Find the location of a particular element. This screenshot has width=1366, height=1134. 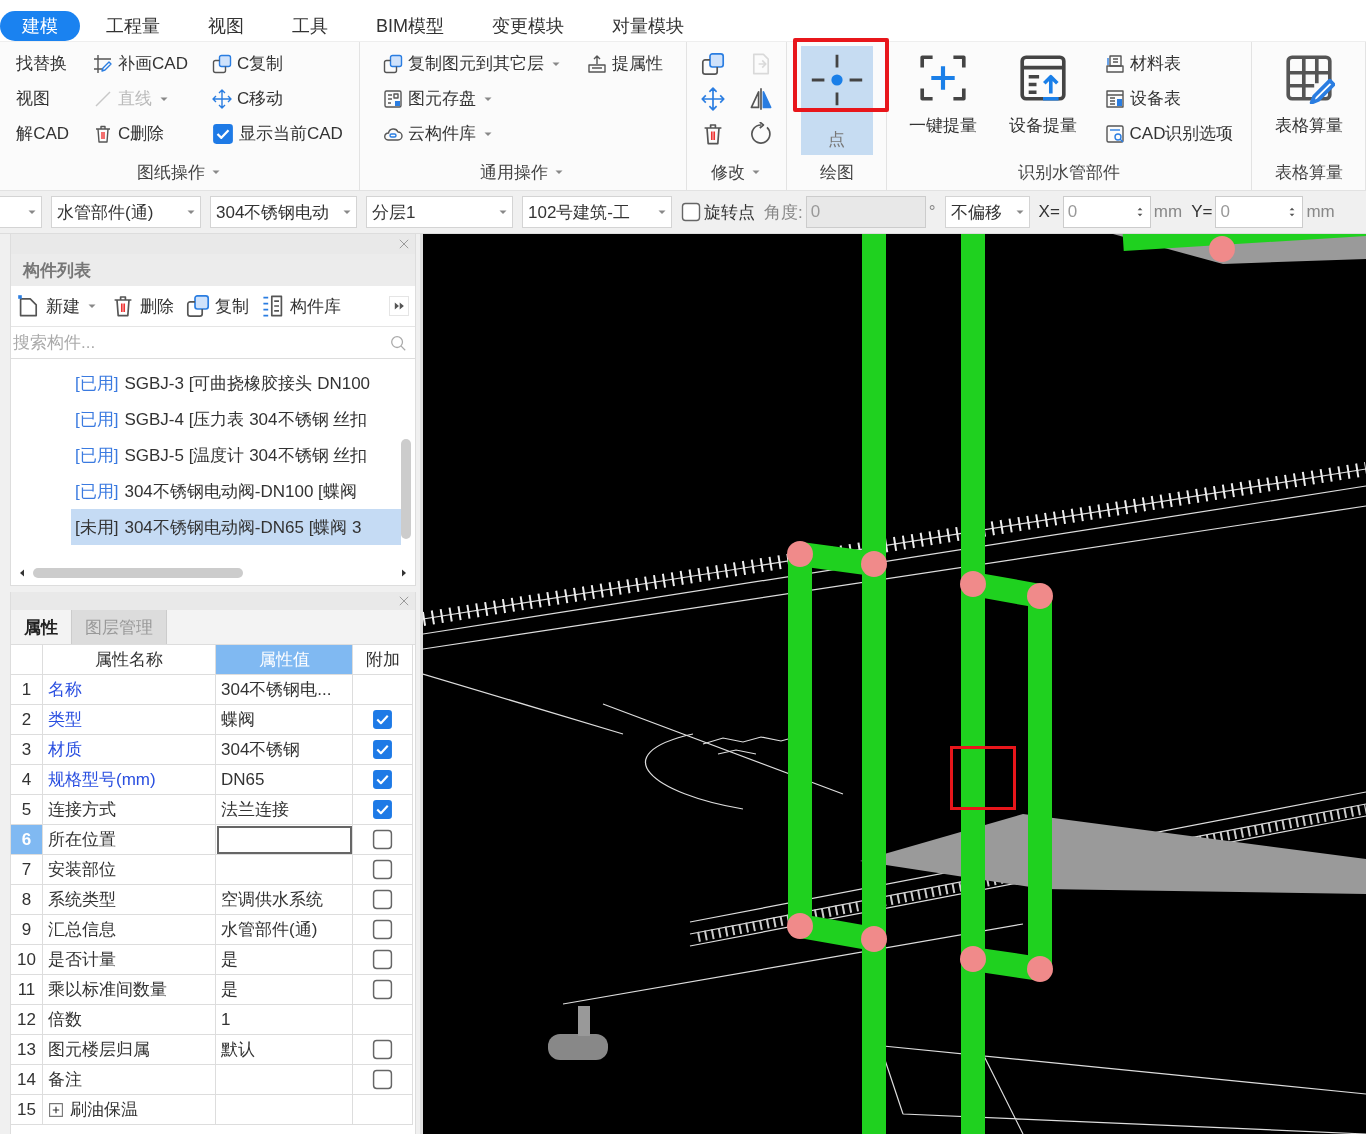

list-item: [已用] SGBJ-5 [温度计 304不锈钢 丝扣 is located at coordinates (236, 455).